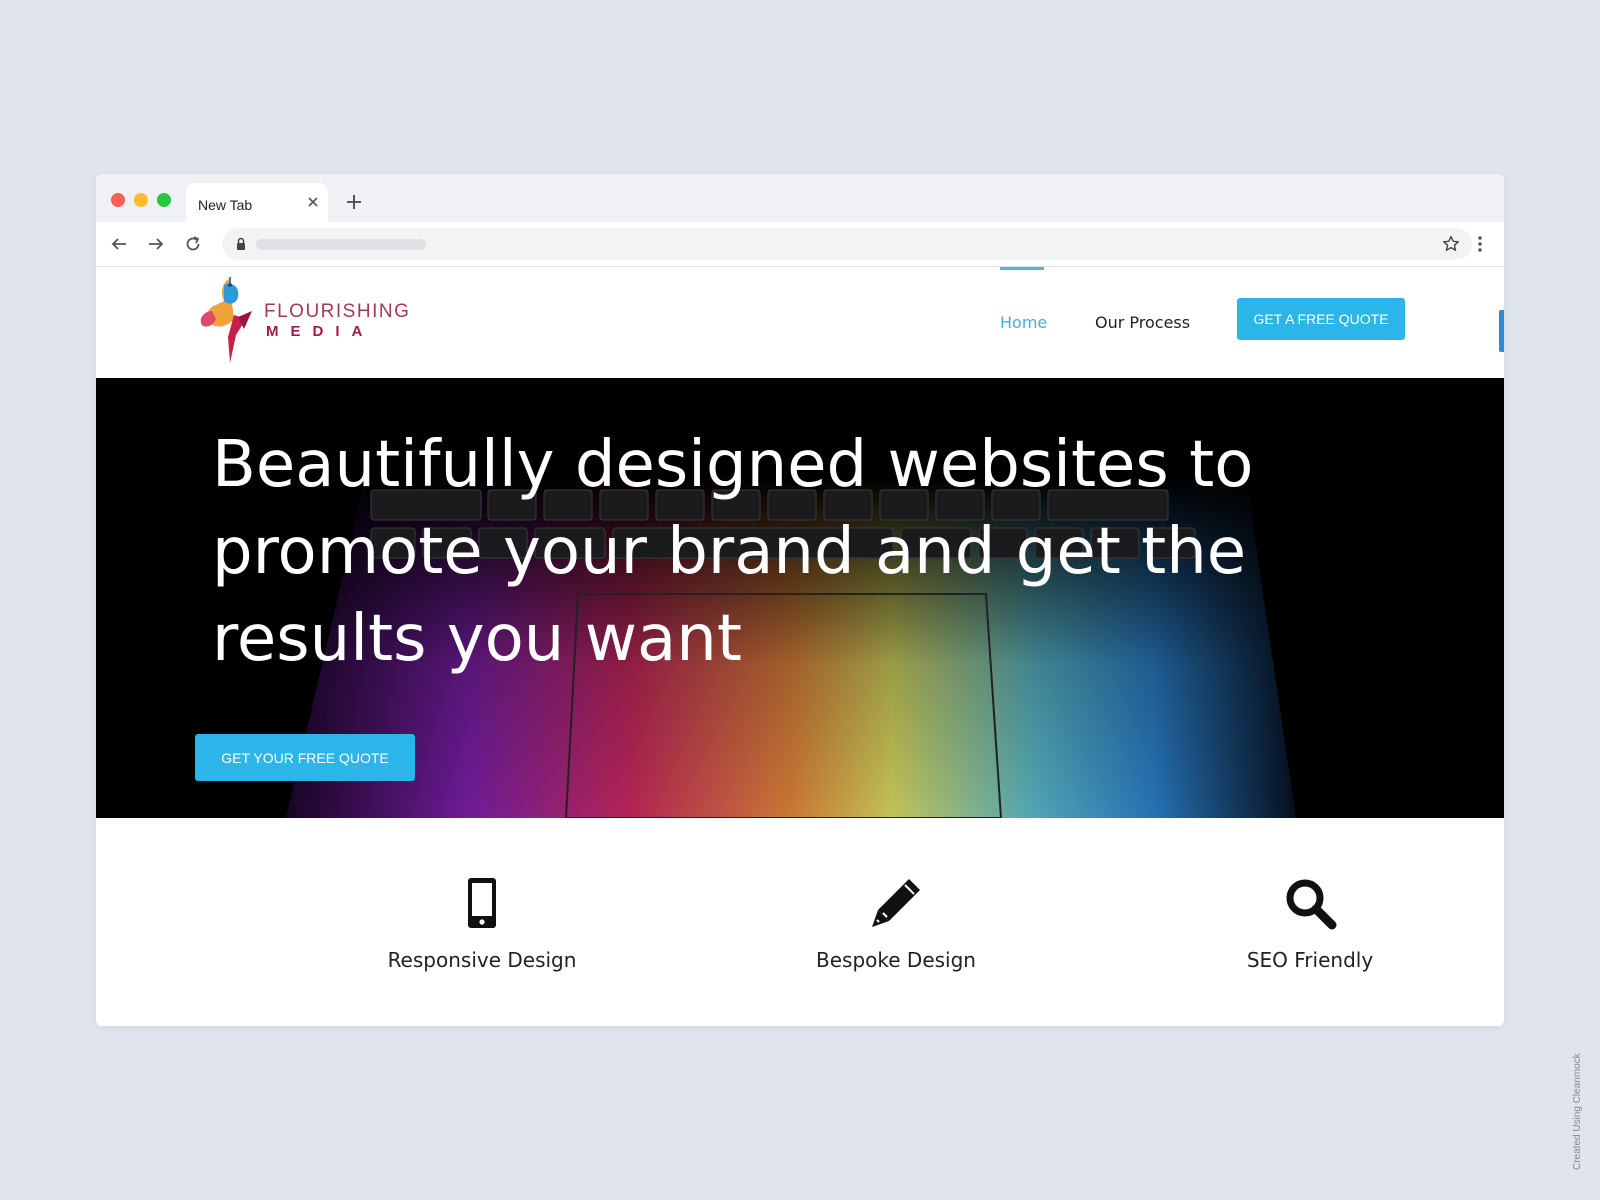 Image resolution: width=1600 pixels, height=1200 pixels. What do you see at coordinates (313, 202) in the screenshot?
I see `close-icon` at bounding box center [313, 202].